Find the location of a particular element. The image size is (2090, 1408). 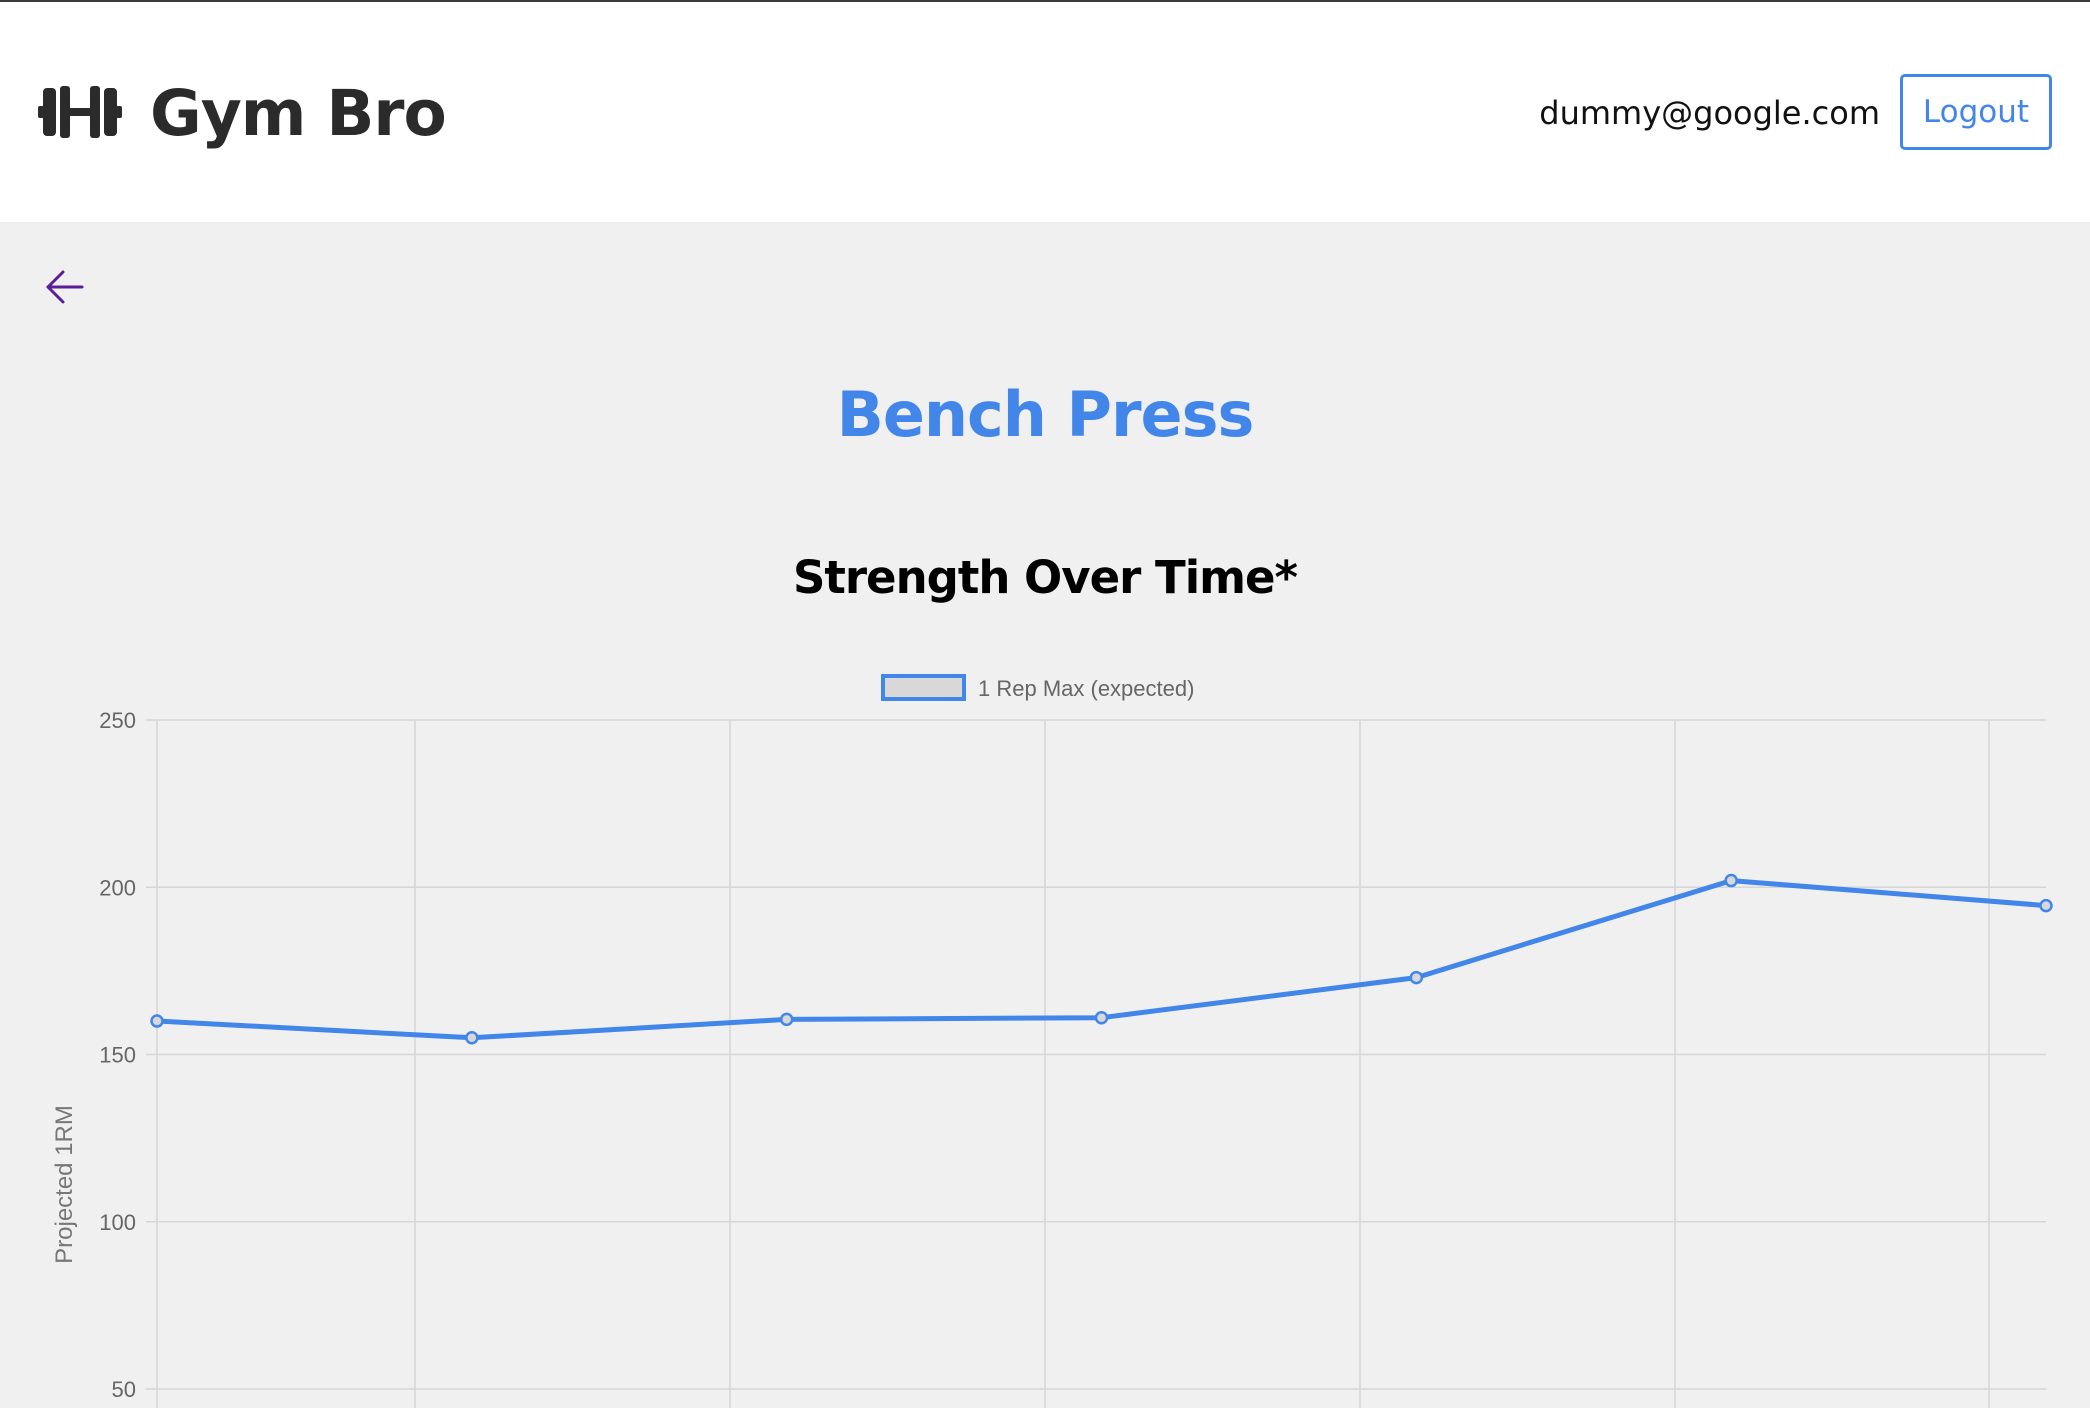

back-button is located at coordinates (65, 287).